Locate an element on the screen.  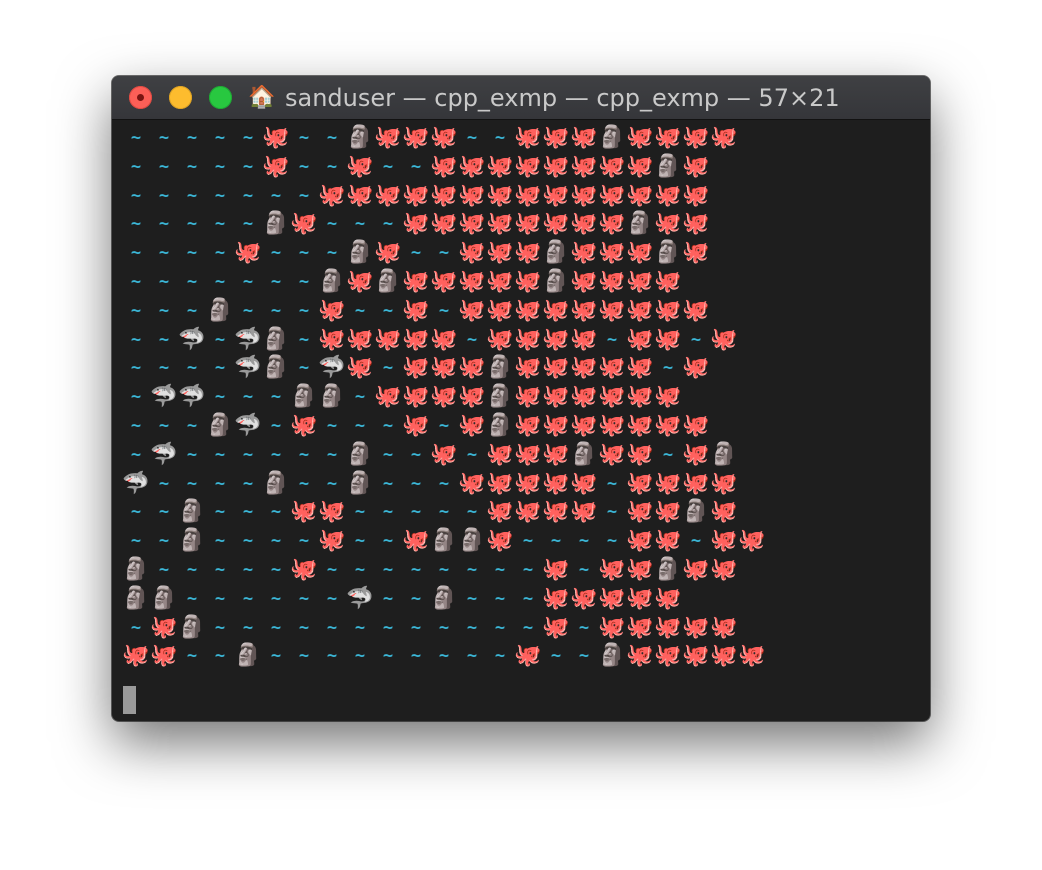
minimize-button is located at coordinates (180, 97).